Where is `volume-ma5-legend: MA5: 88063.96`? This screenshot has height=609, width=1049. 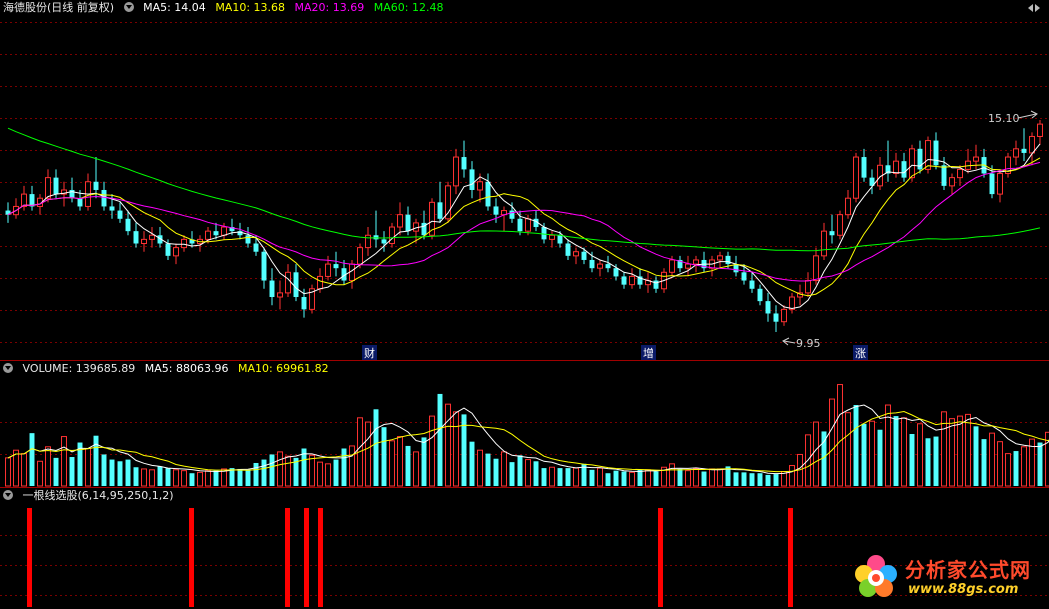 volume-ma5-legend: MA5: 88063.96 is located at coordinates (186, 368).